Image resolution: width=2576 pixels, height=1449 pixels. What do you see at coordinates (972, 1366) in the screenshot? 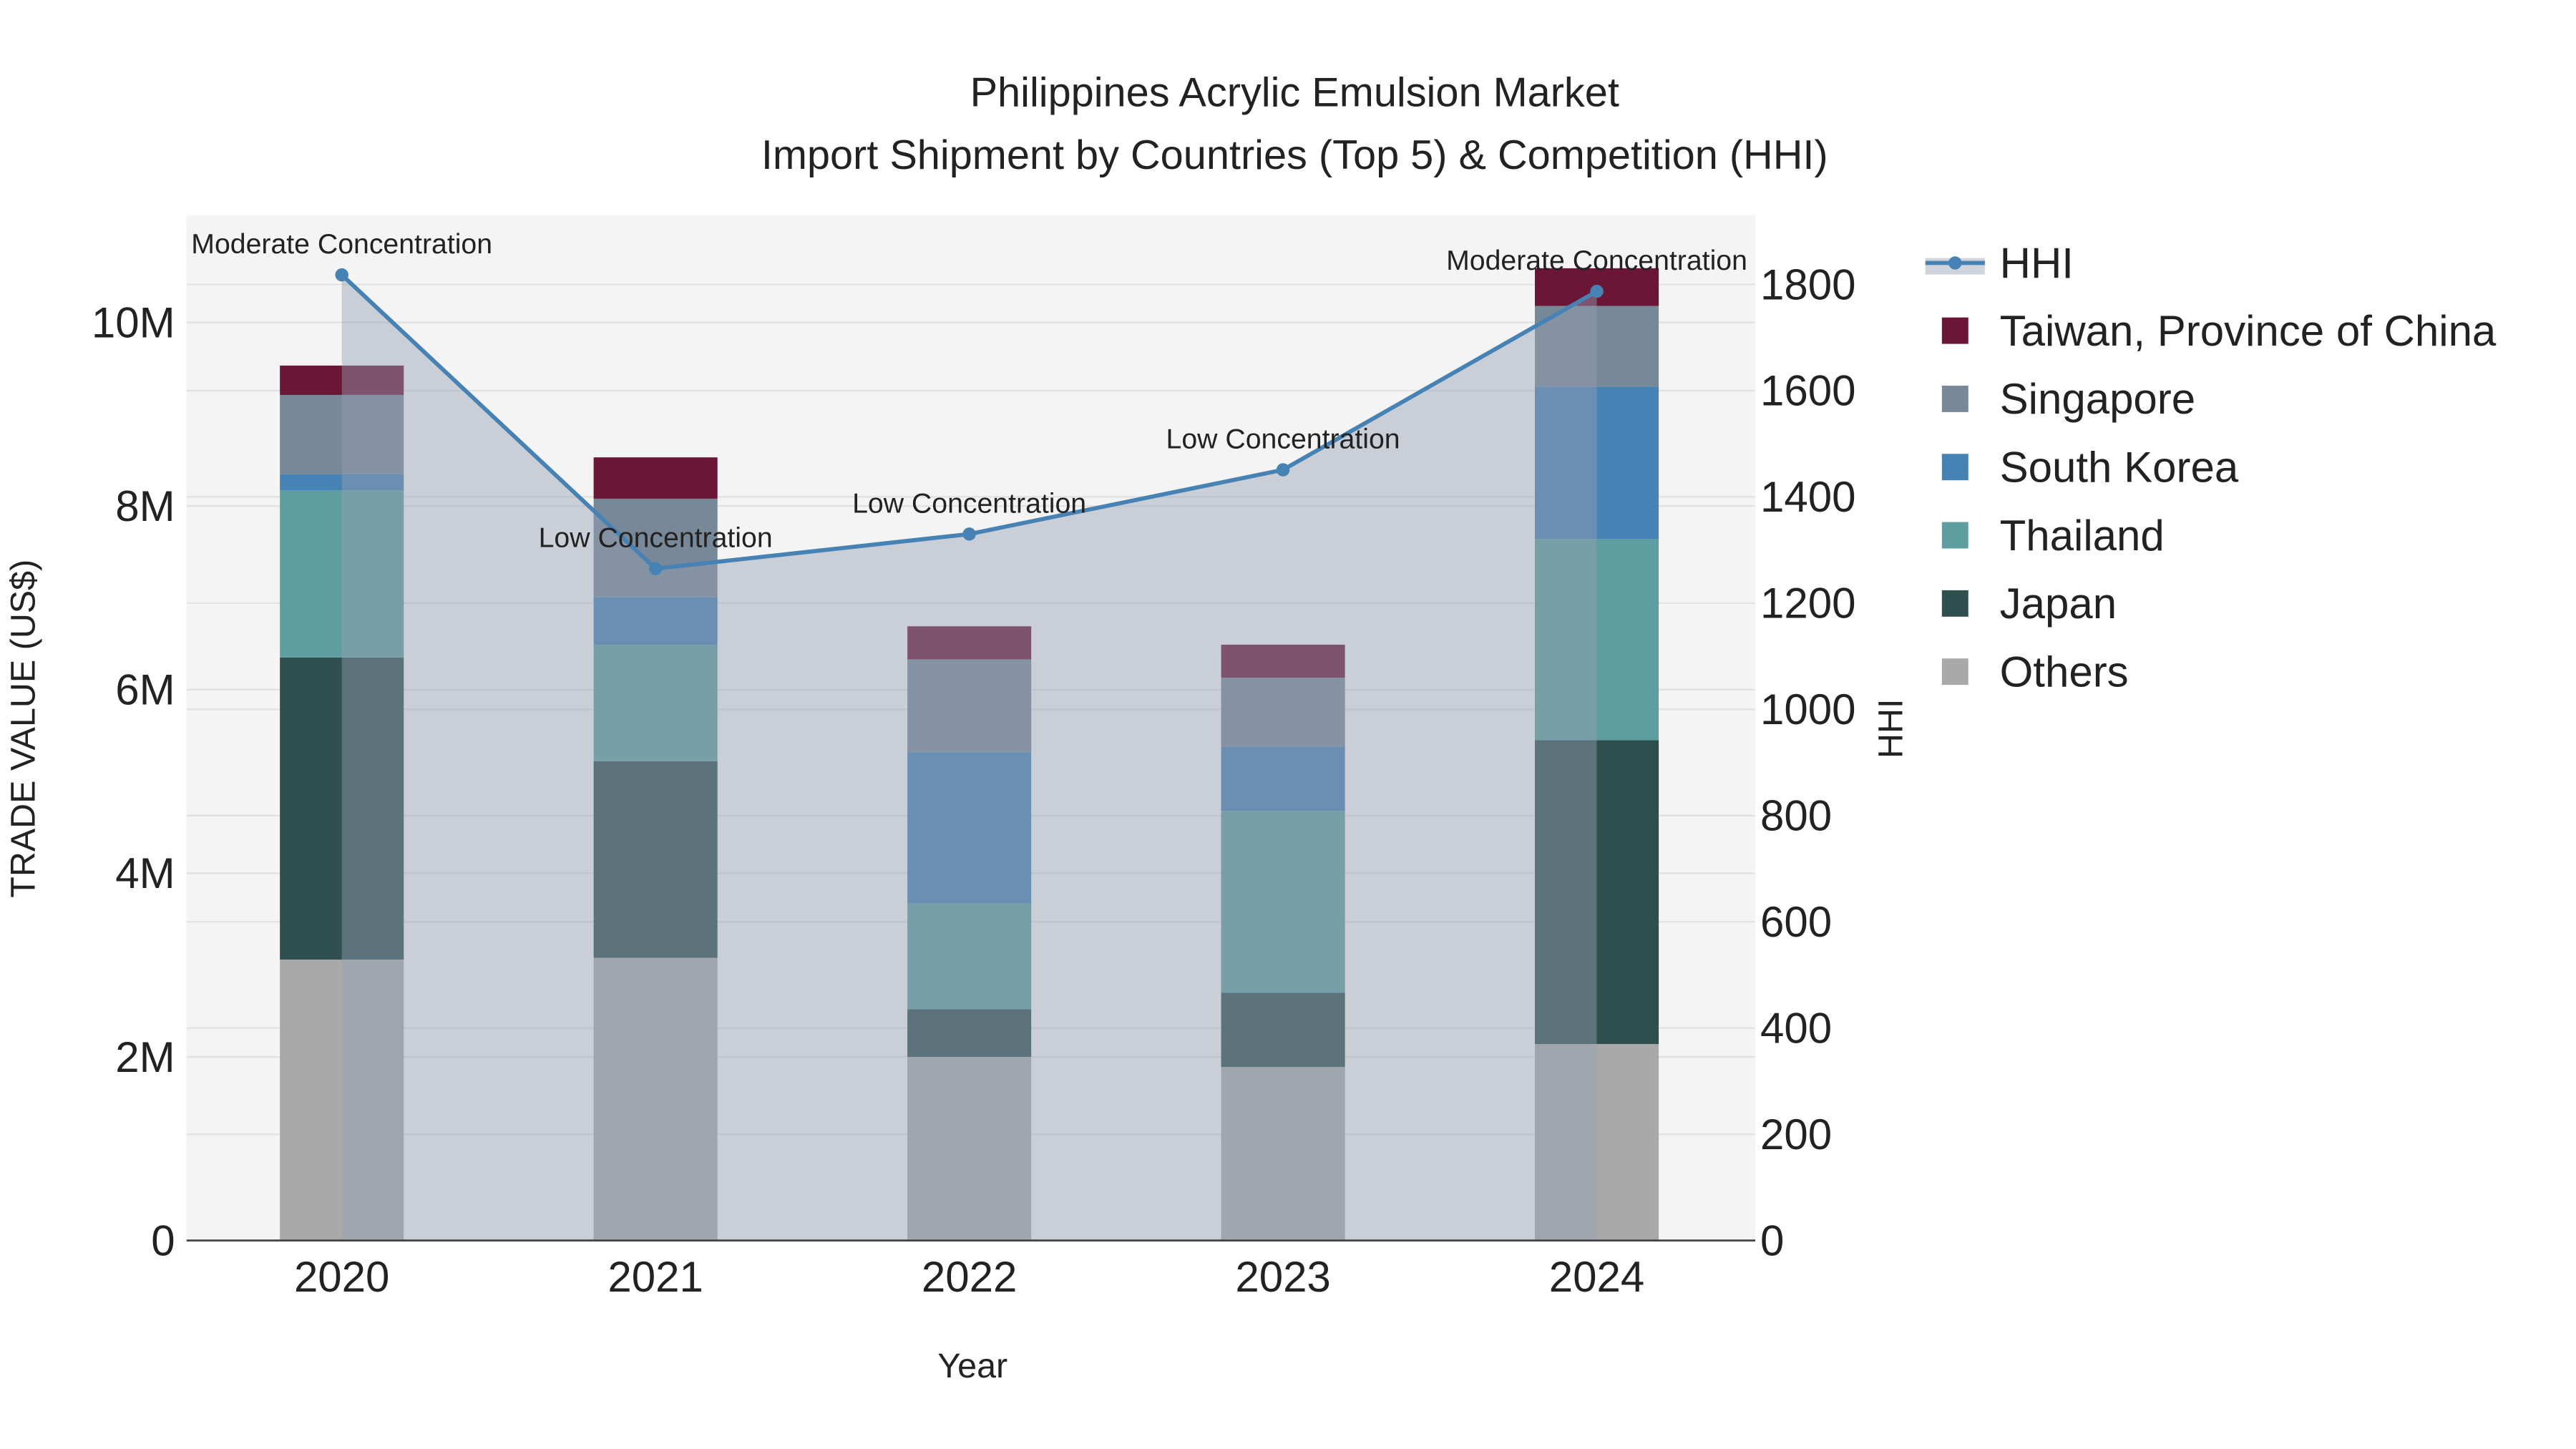
I see `x-axis-title: Year` at bounding box center [972, 1366].